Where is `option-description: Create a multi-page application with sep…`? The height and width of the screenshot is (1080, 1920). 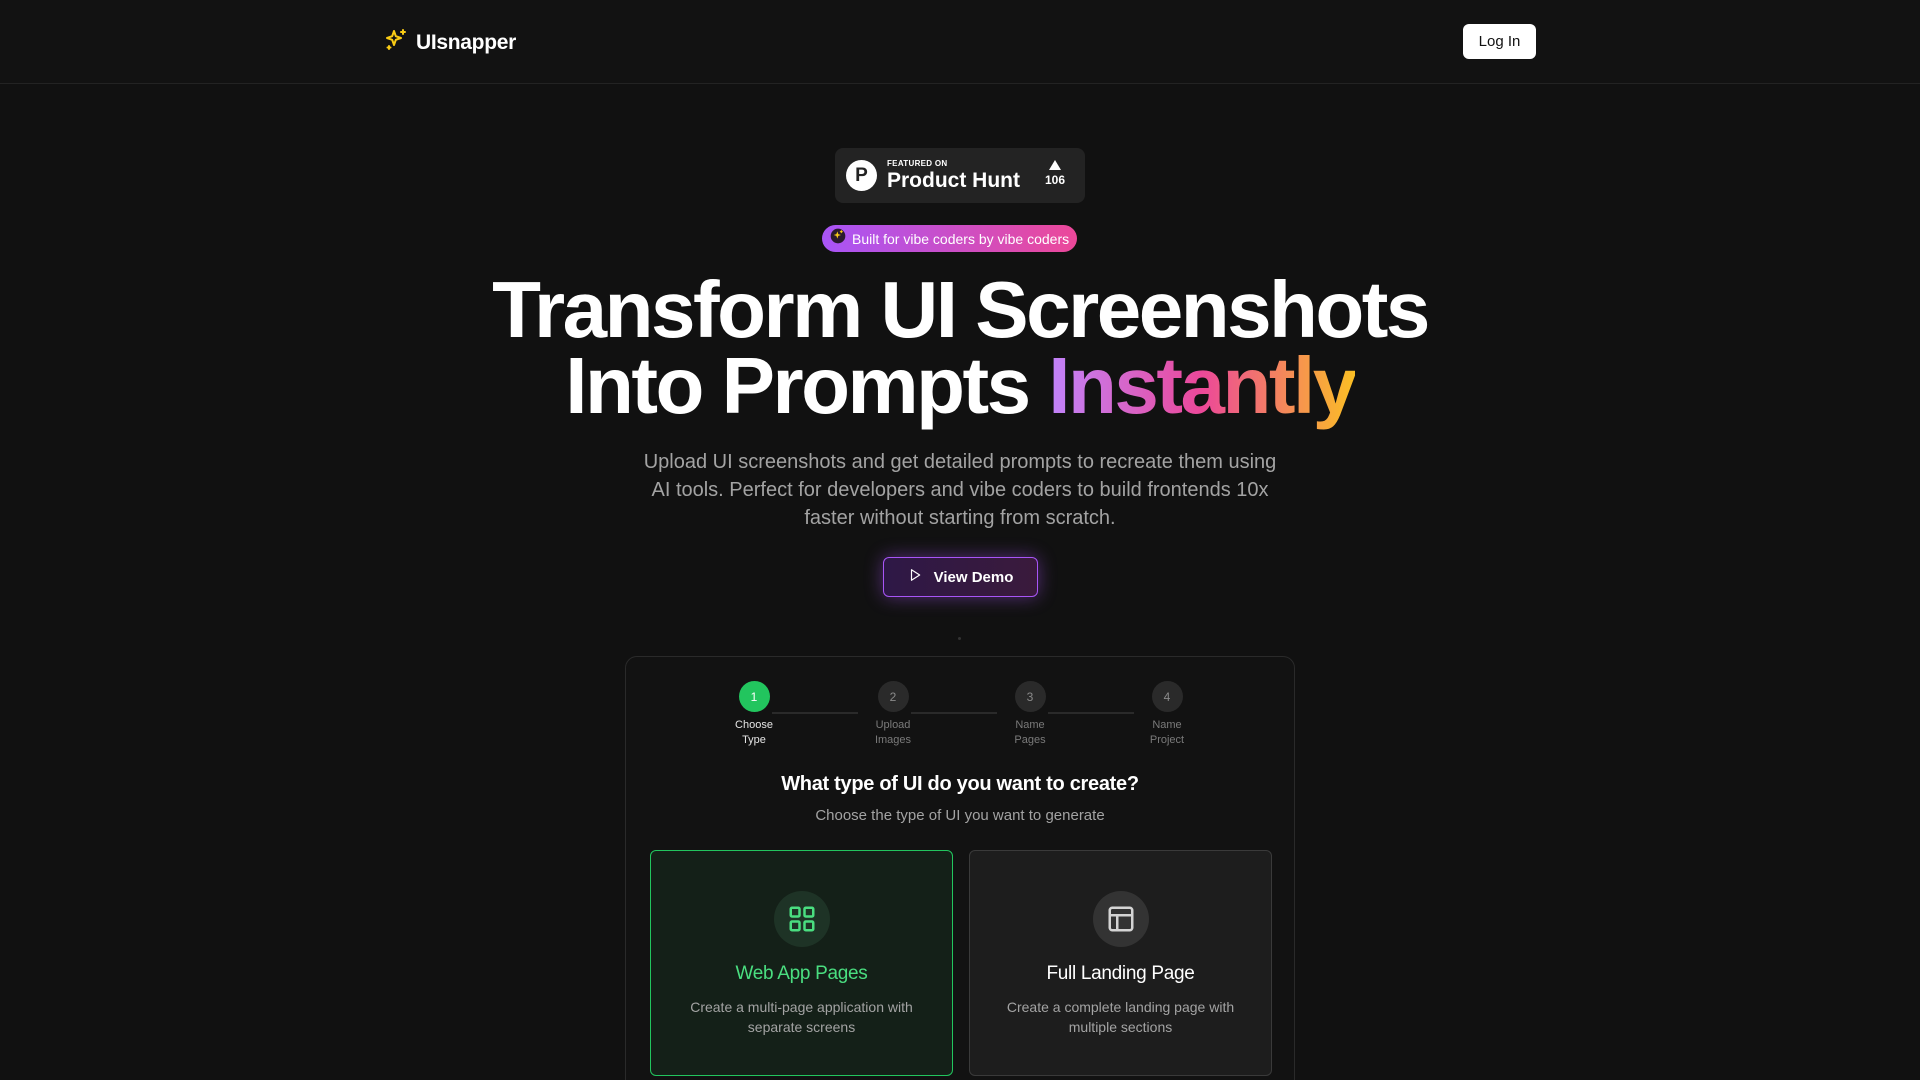 option-description: Create a multi-page application with sep… is located at coordinates (801, 1017).